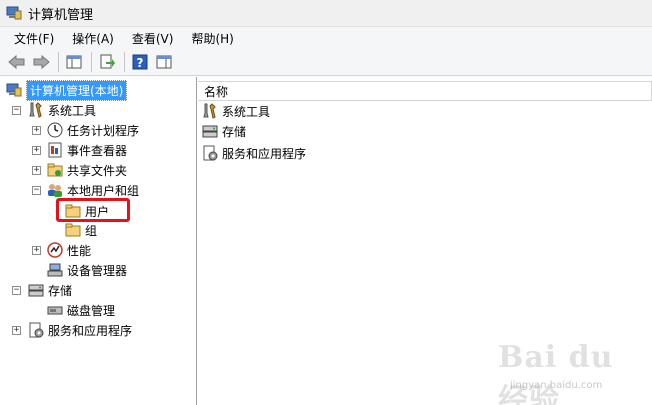  I want to click on tree-label: 组, so click(91, 230).